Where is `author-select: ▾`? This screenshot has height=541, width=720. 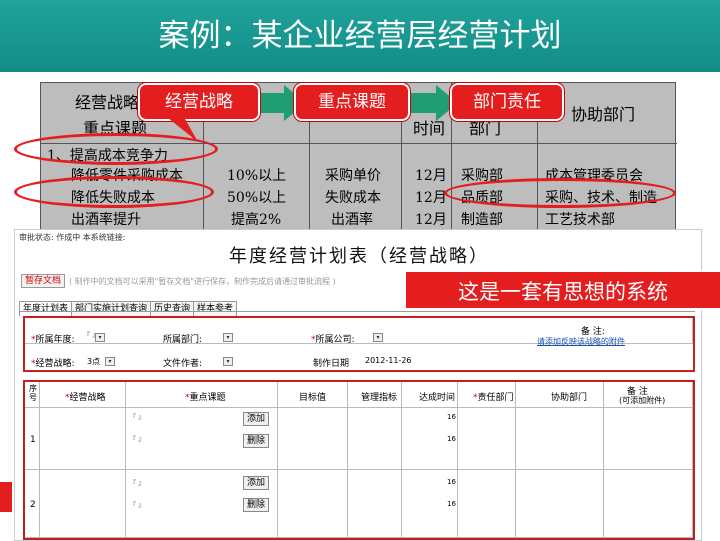
author-select: ▾ is located at coordinates (228, 361).